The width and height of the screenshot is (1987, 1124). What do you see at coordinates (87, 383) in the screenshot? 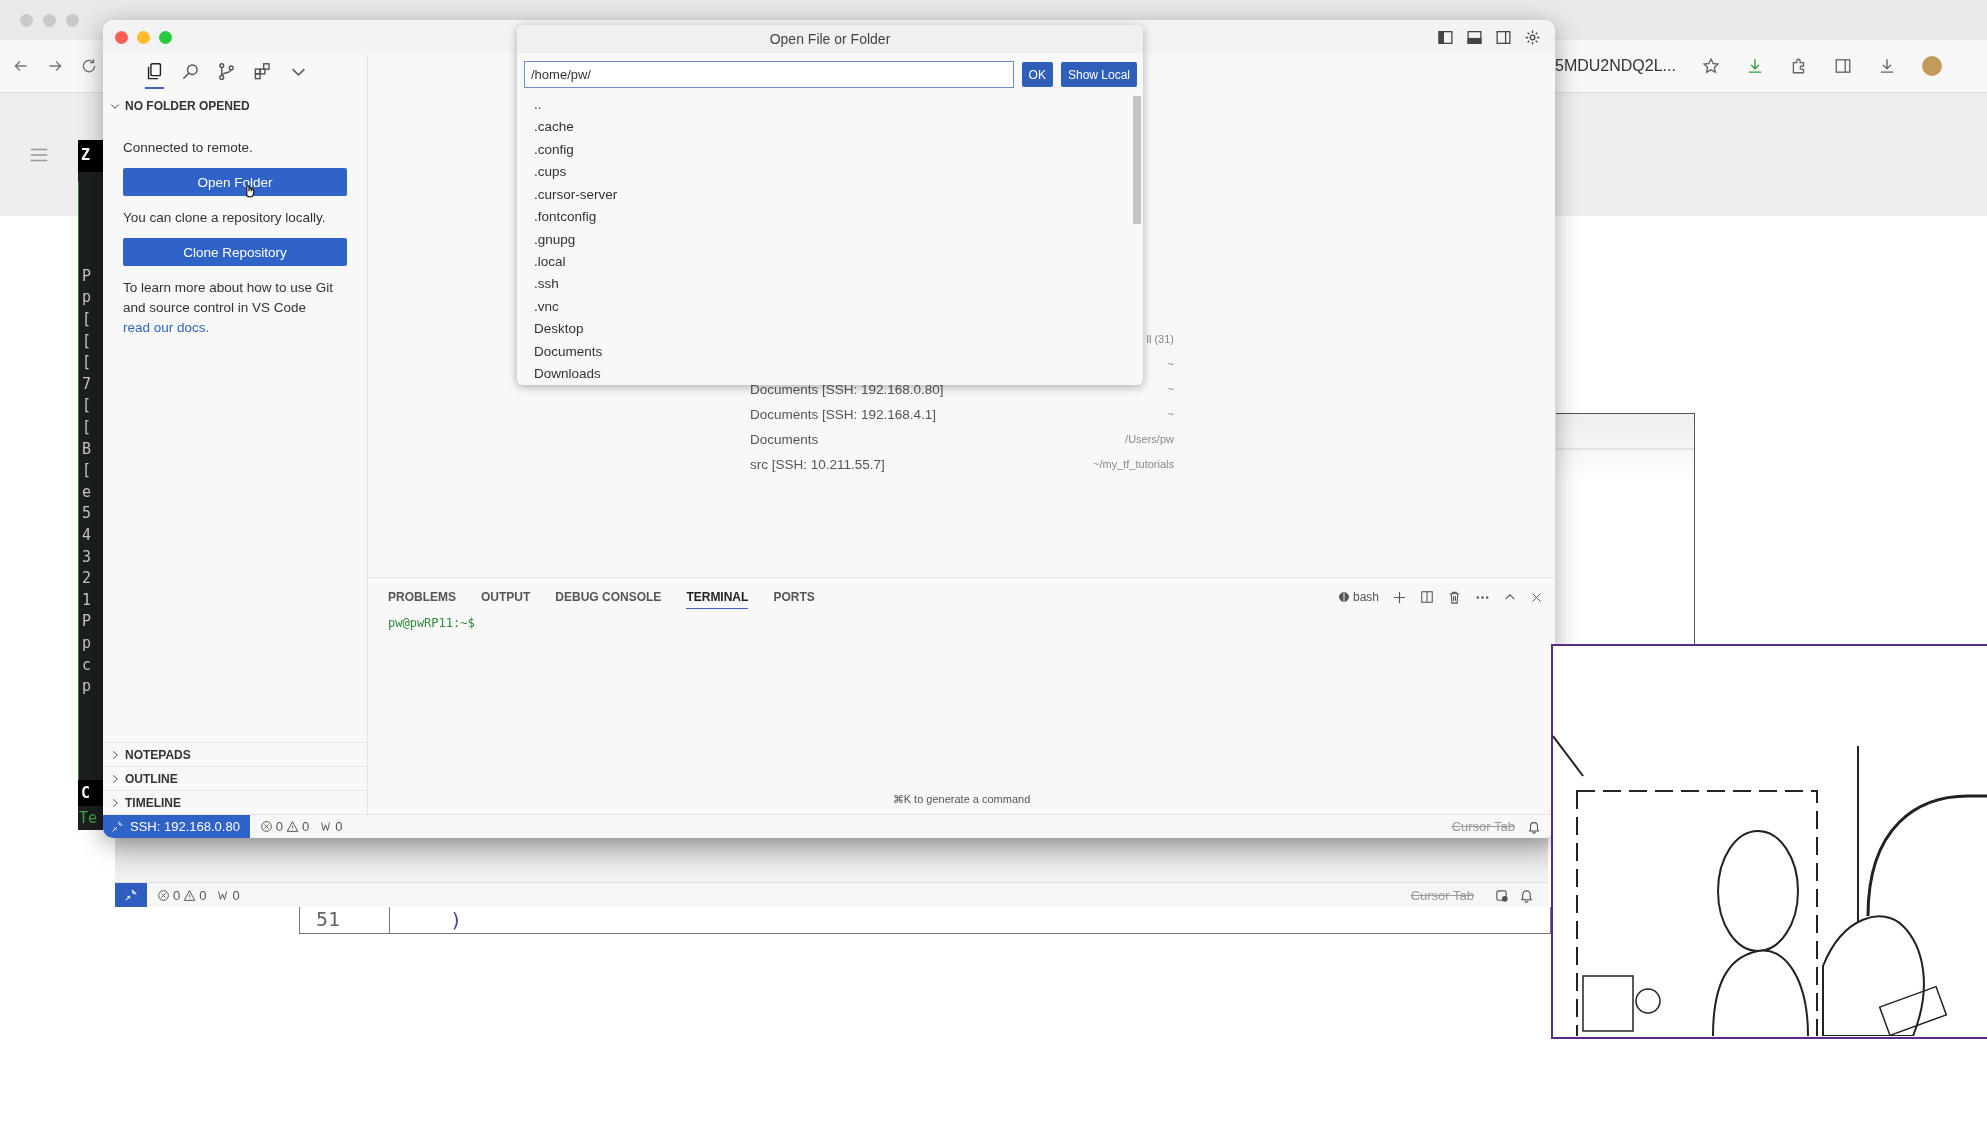
I see `terminal-line: 7` at bounding box center [87, 383].